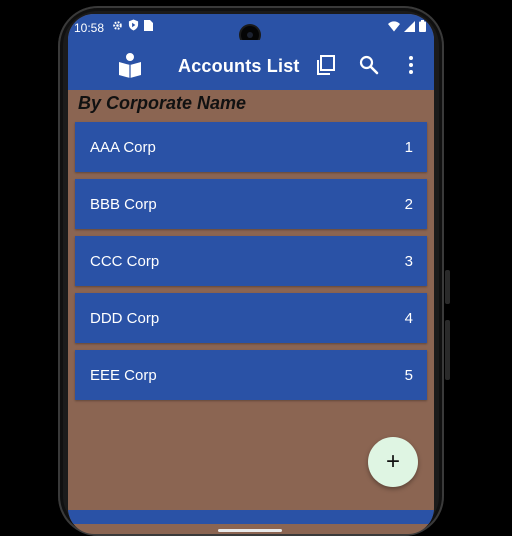  What do you see at coordinates (125, 318) in the screenshot?
I see `account-name: DDD Corp` at bounding box center [125, 318].